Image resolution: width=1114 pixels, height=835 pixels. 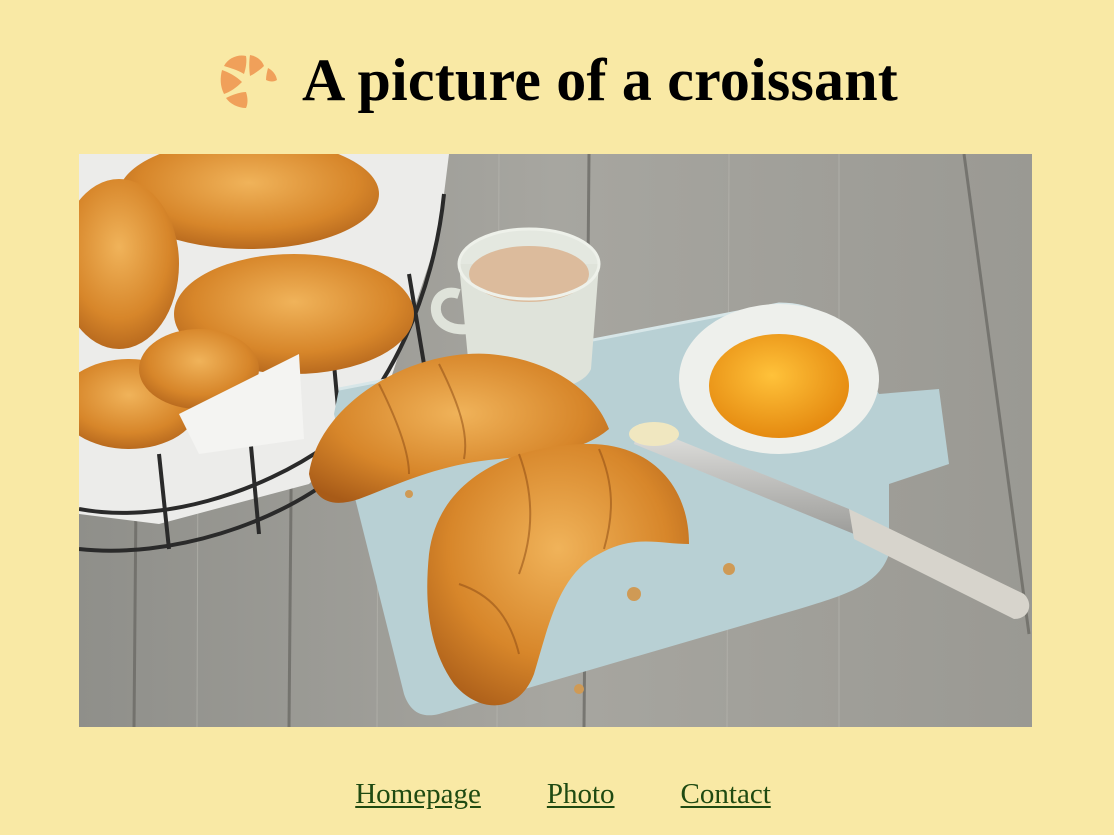 I want to click on page-header: A picture of a croissant, so click(x=557, y=80).